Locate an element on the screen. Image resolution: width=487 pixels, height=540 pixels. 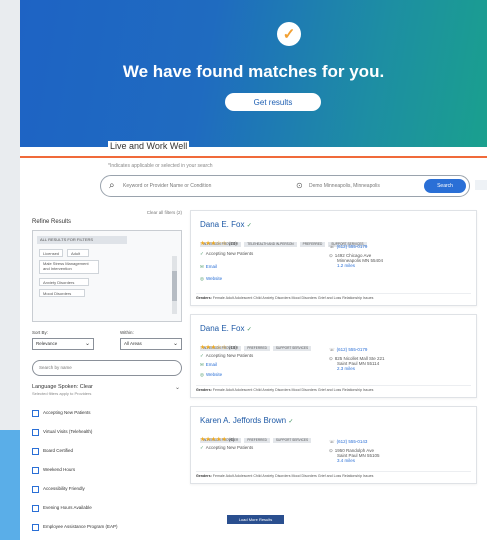
distance-link: 1.2 miles is located at coordinates (346, 265).